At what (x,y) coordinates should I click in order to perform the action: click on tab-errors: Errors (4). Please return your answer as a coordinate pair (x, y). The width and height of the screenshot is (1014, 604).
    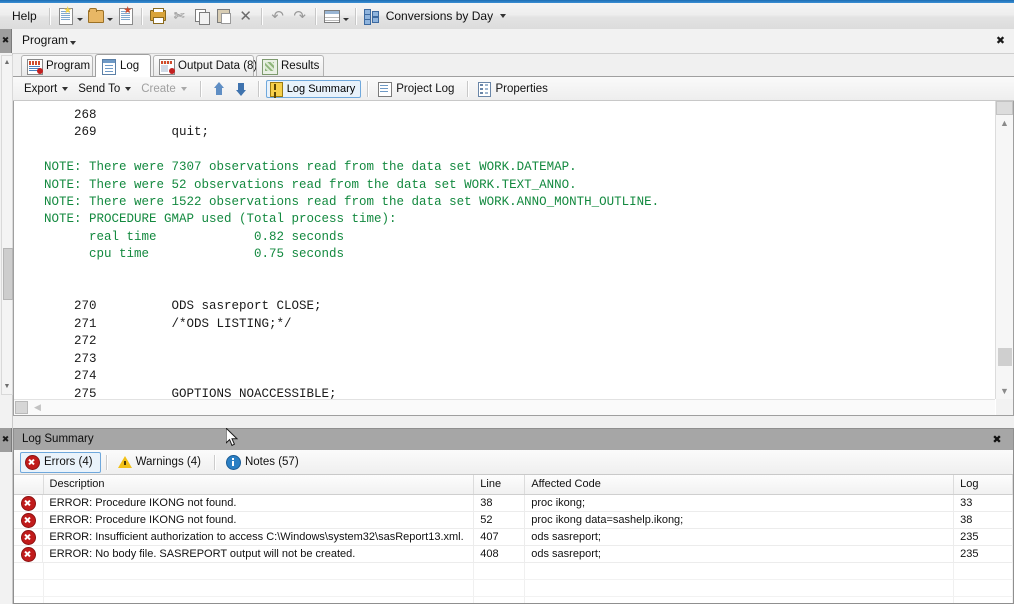
    Looking at the image, I should click on (60, 462).